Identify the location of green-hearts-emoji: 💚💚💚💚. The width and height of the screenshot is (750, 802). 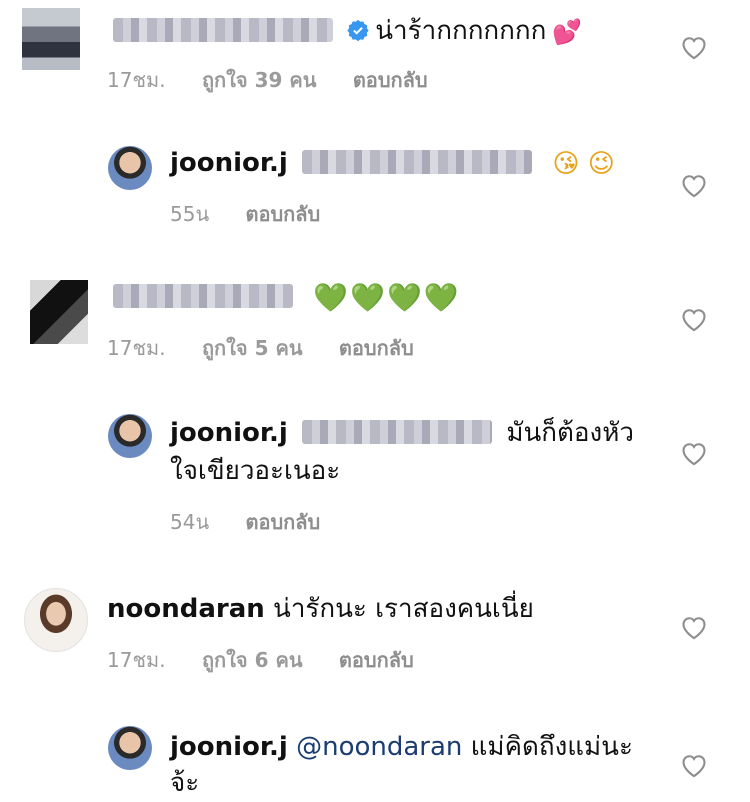
(387, 297).